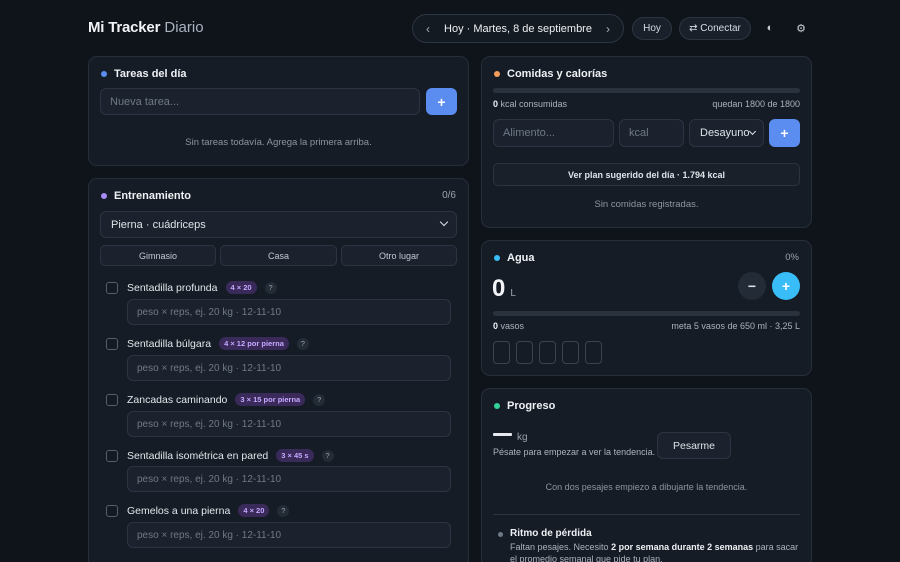  I want to click on water-dot-icon, so click(497, 258).